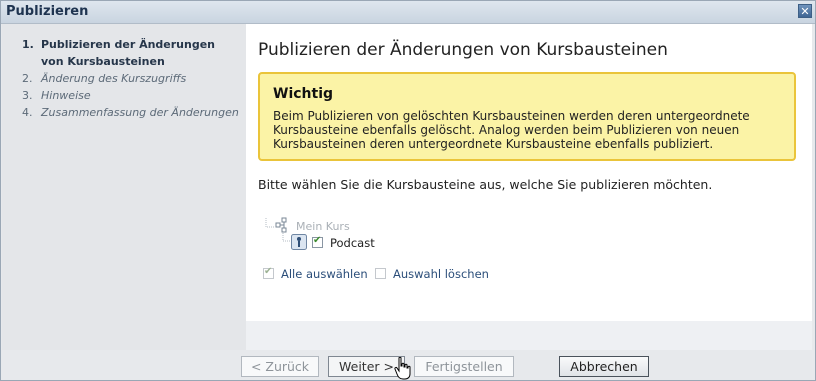  I want to click on select-all-checkbox, so click(268, 272).